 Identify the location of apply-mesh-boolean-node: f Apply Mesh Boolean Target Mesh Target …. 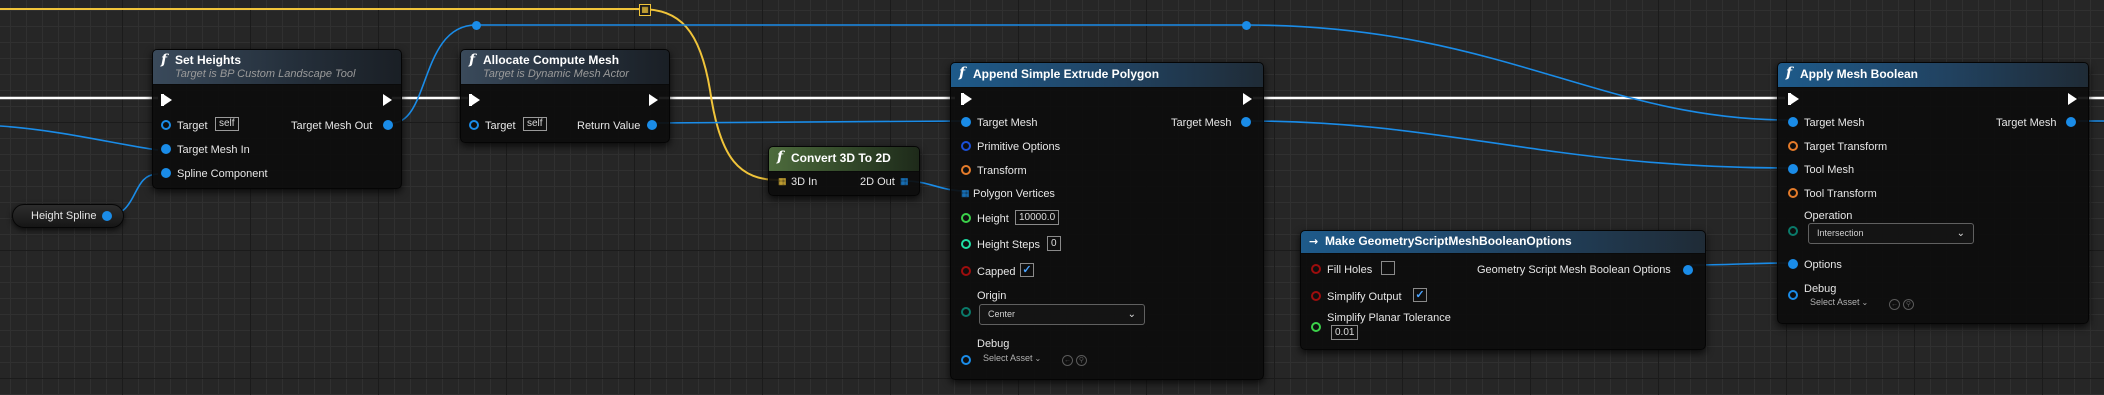
(1933, 193).